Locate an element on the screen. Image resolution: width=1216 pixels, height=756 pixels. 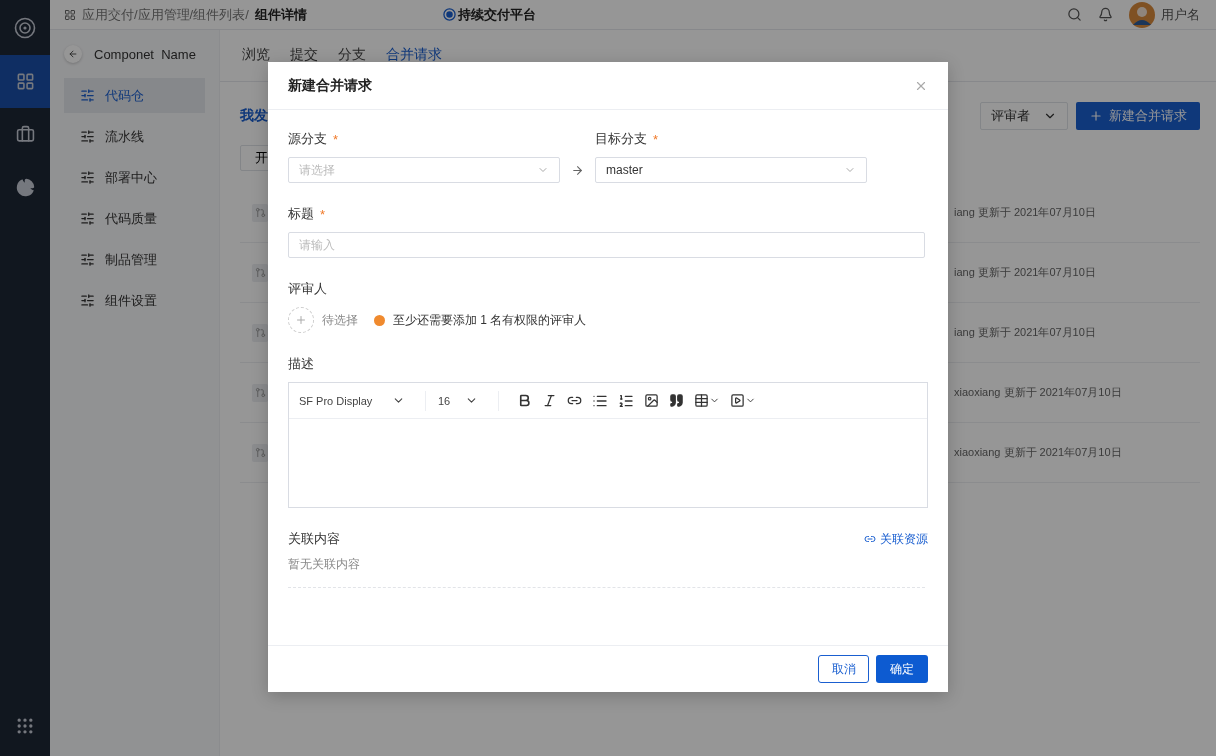
platform-logo-icon is located at coordinates (449, 14).